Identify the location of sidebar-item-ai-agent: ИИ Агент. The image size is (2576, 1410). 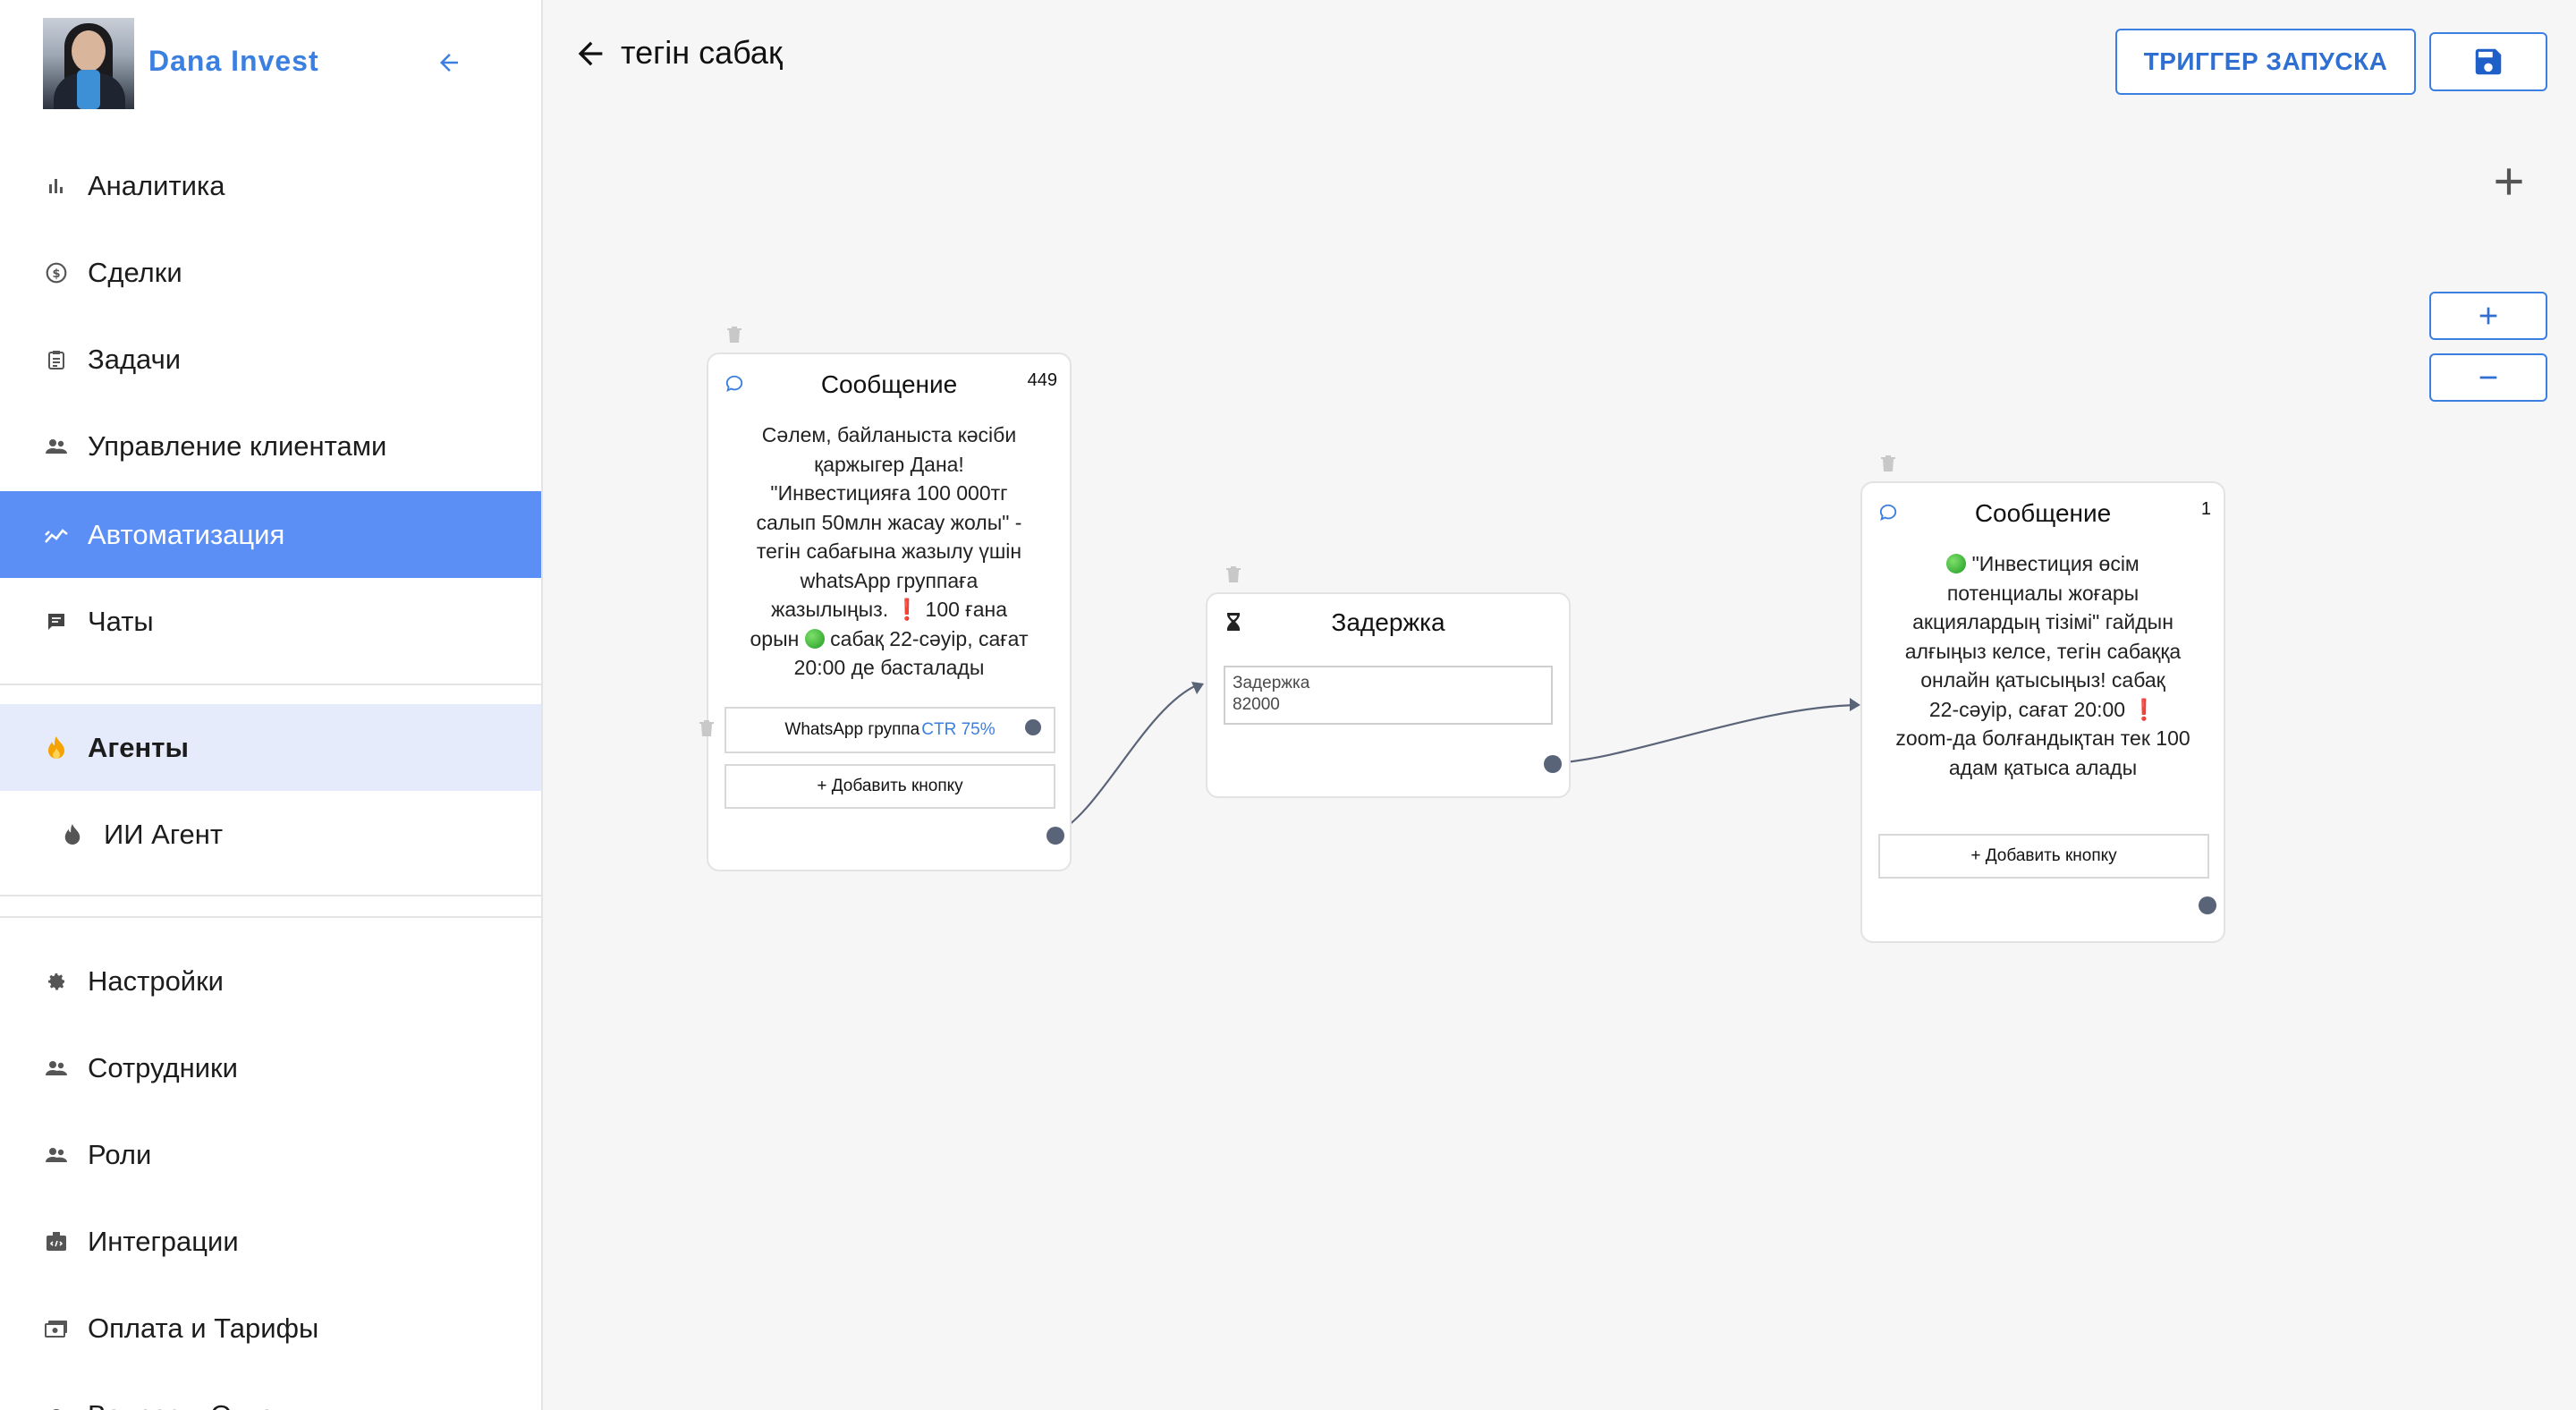
(270, 835).